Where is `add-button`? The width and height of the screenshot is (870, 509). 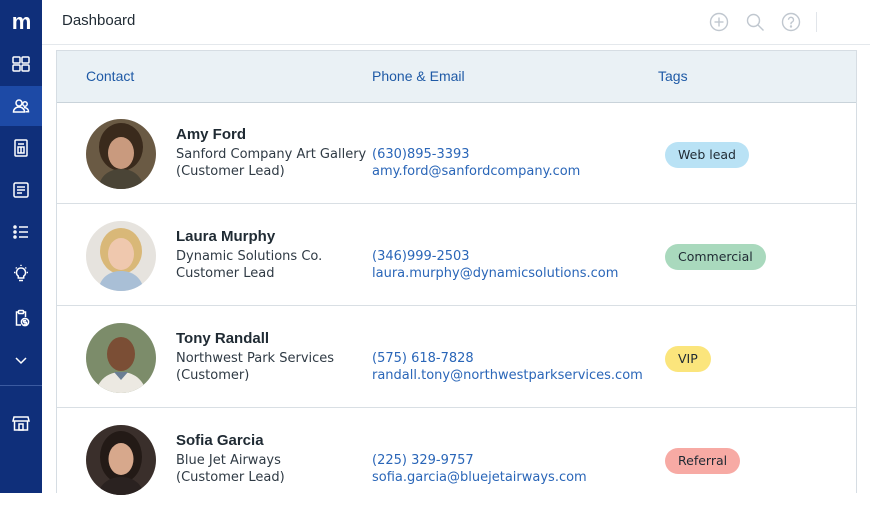 add-button is located at coordinates (719, 22).